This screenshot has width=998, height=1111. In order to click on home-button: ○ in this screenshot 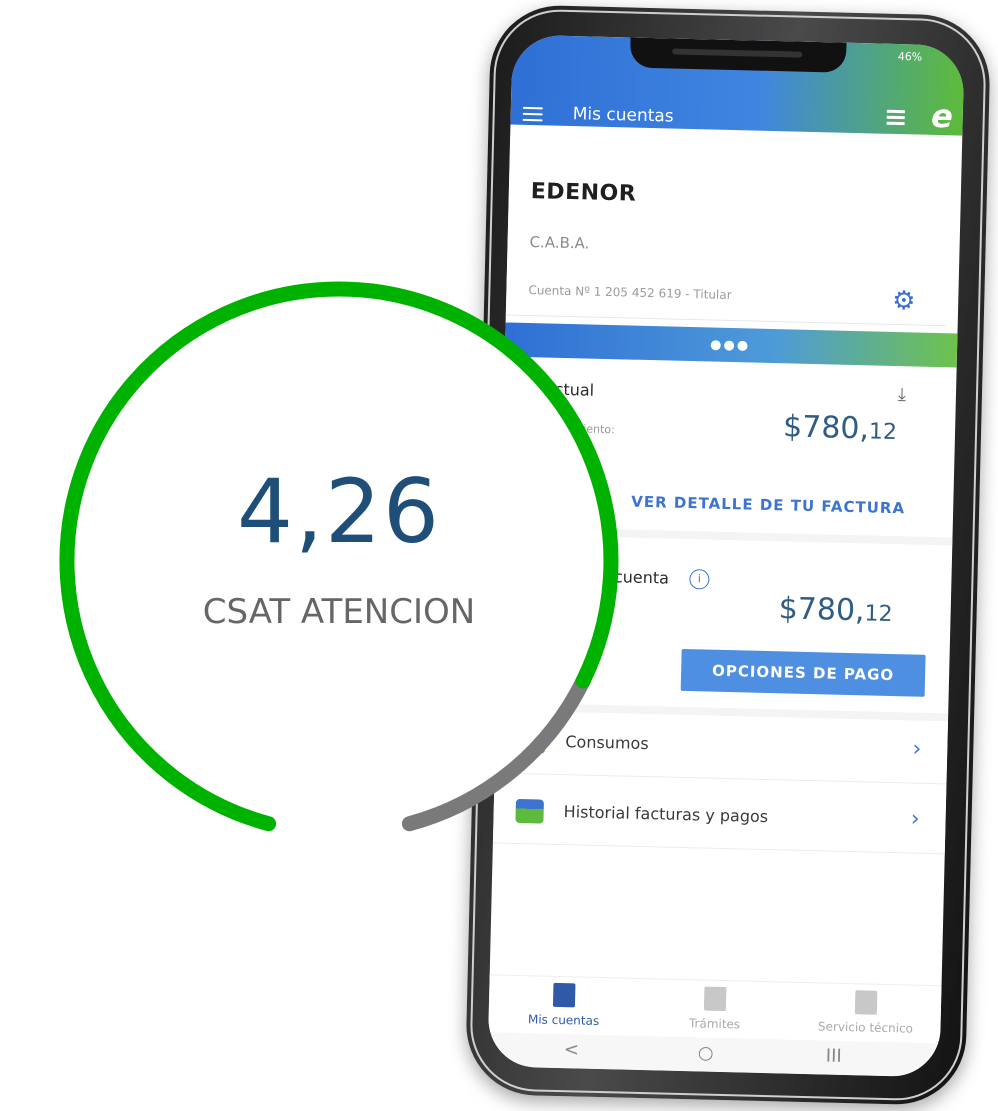, I will do `click(706, 1052)`.